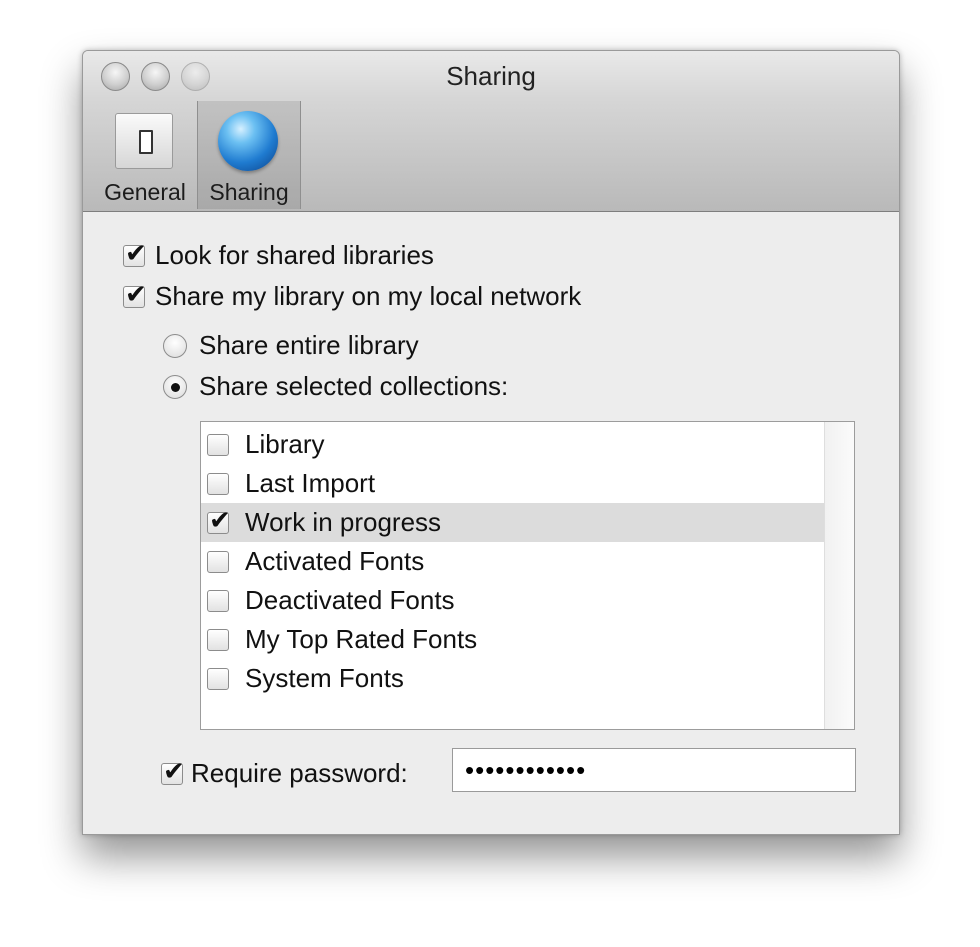  Describe the element at coordinates (299, 773) in the screenshot. I see `require-password-label: Require password:` at that location.